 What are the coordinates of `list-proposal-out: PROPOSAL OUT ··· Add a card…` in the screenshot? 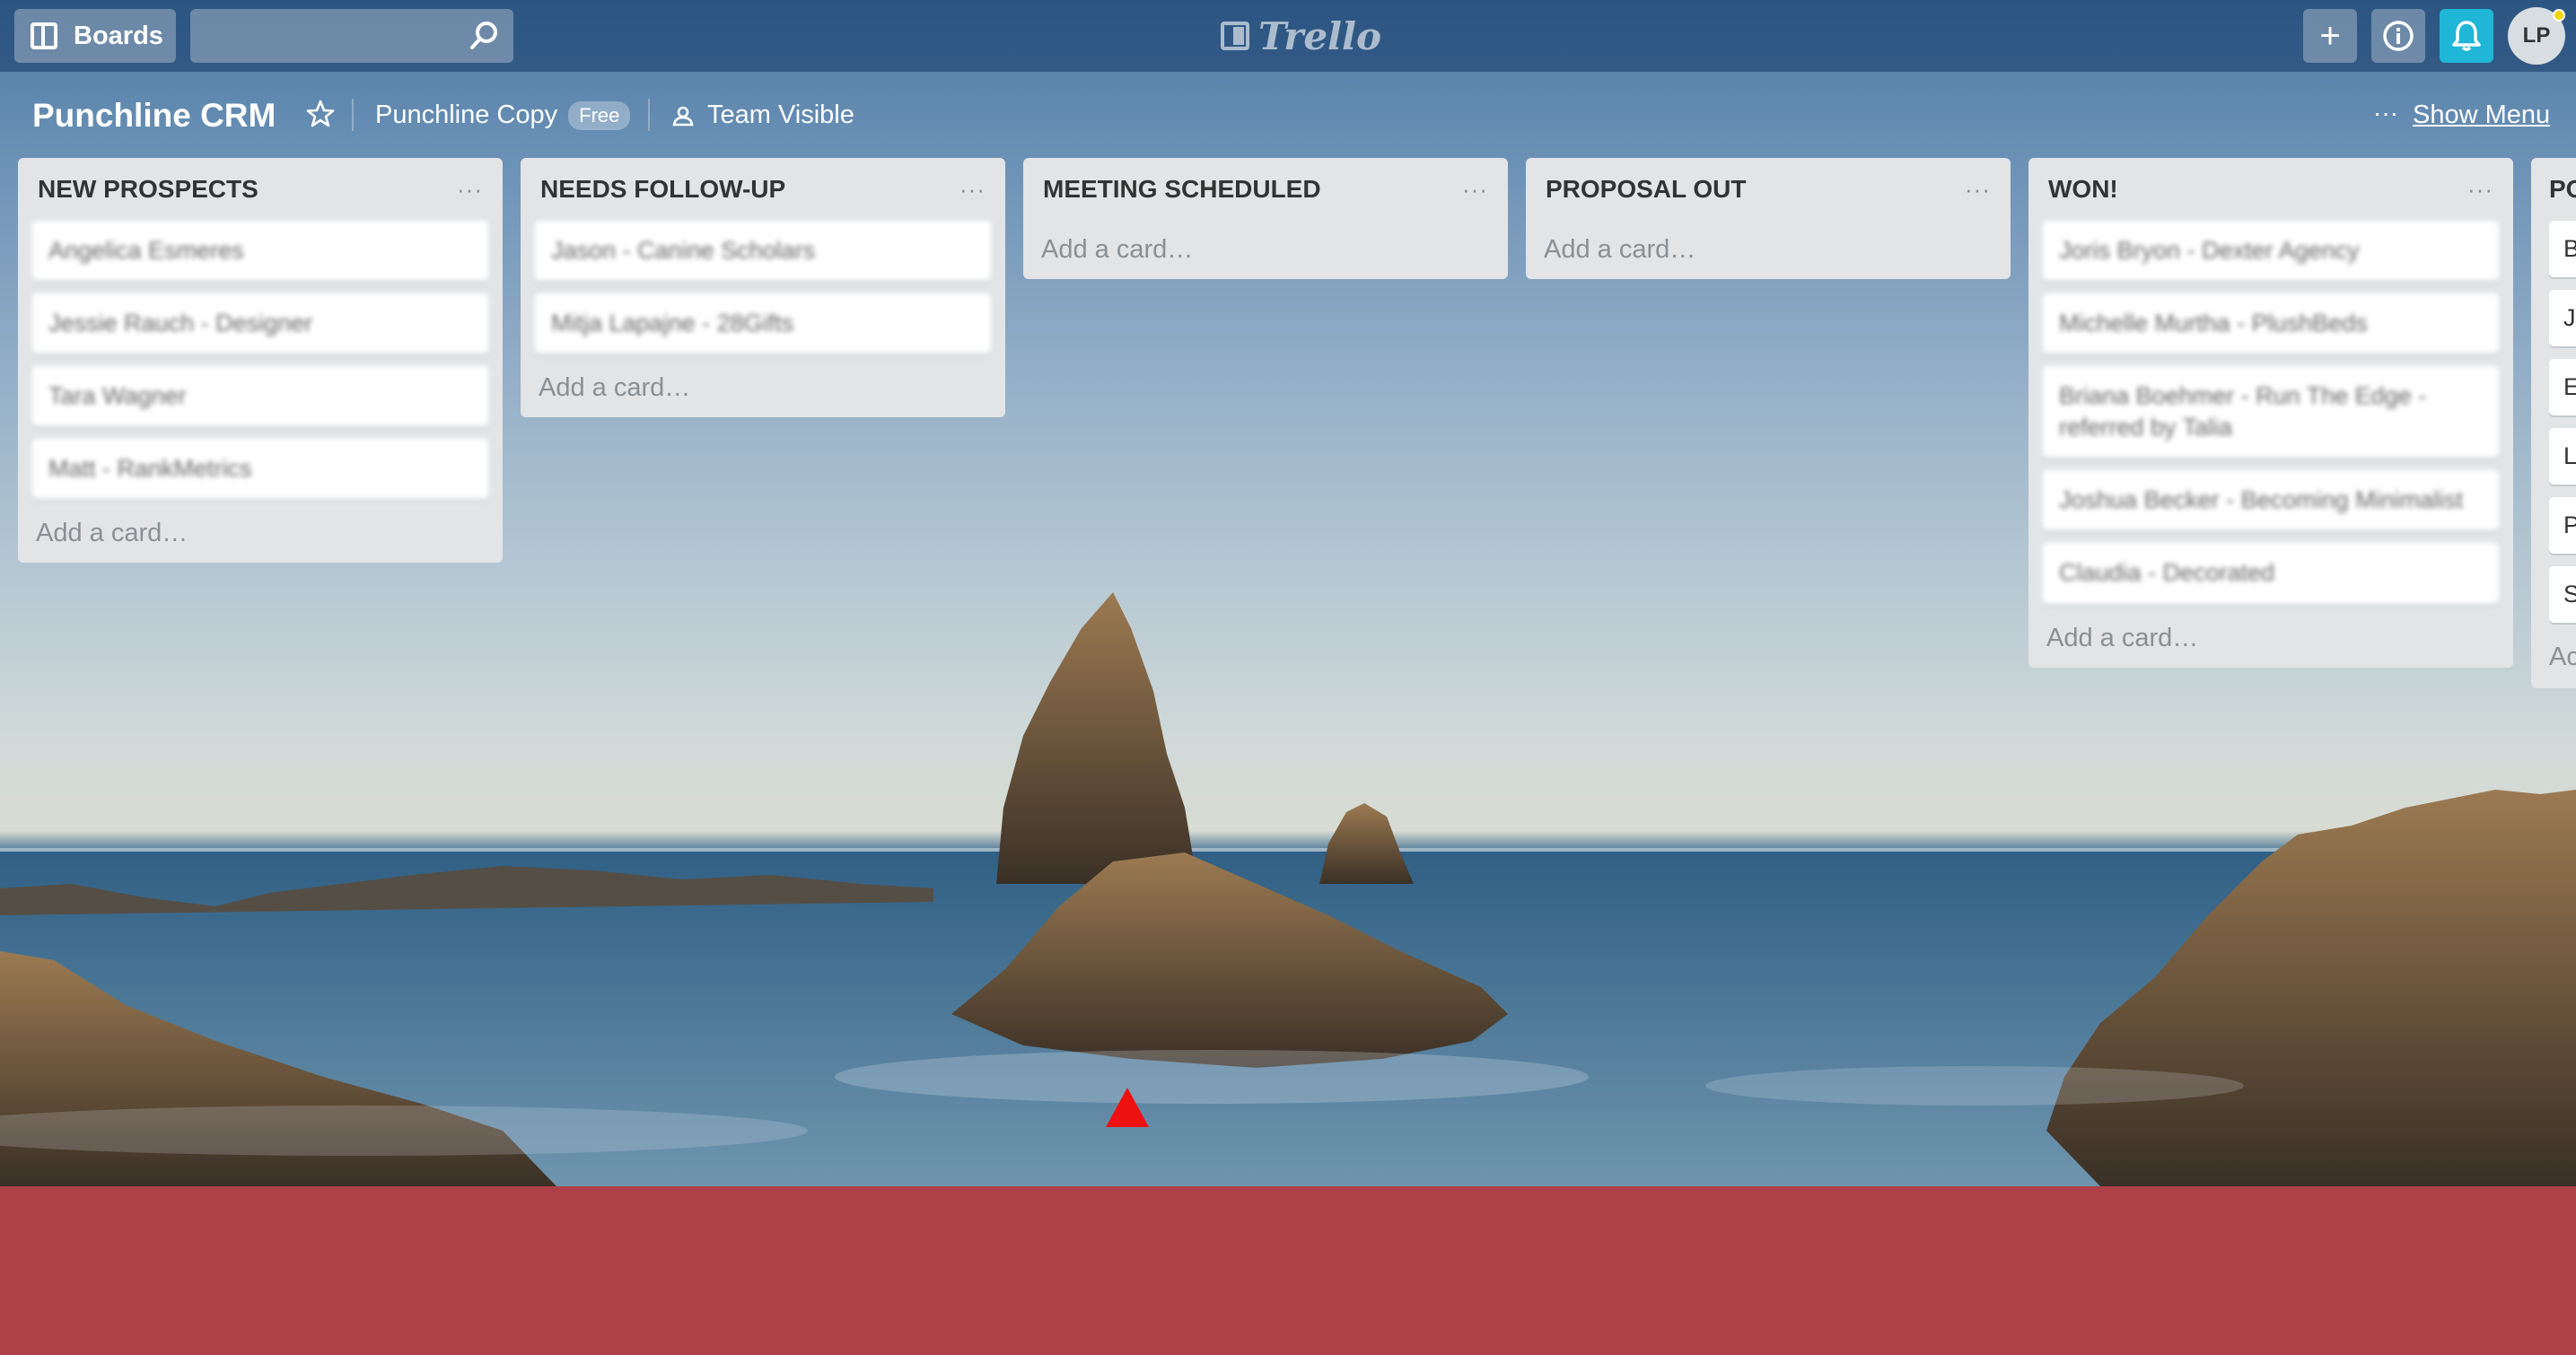 It's located at (1768, 218).